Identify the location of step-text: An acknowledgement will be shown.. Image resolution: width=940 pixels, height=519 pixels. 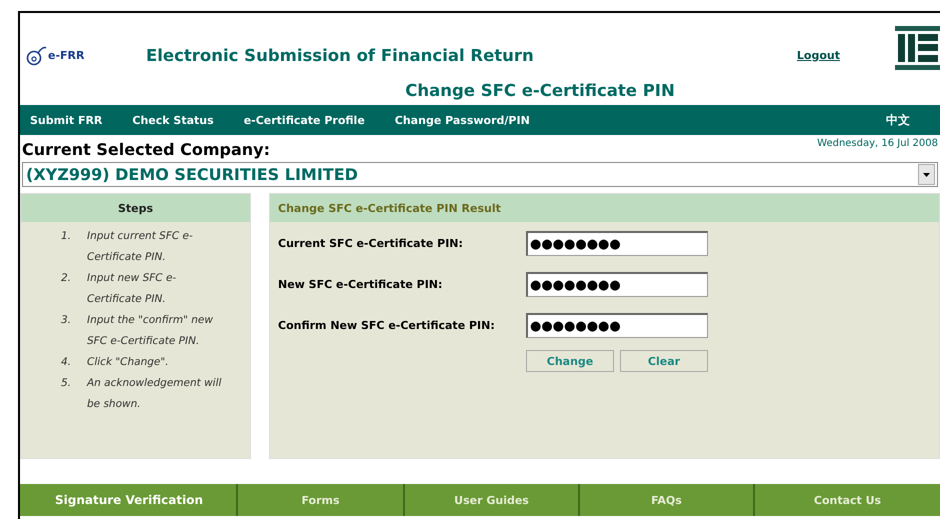
(154, 394).